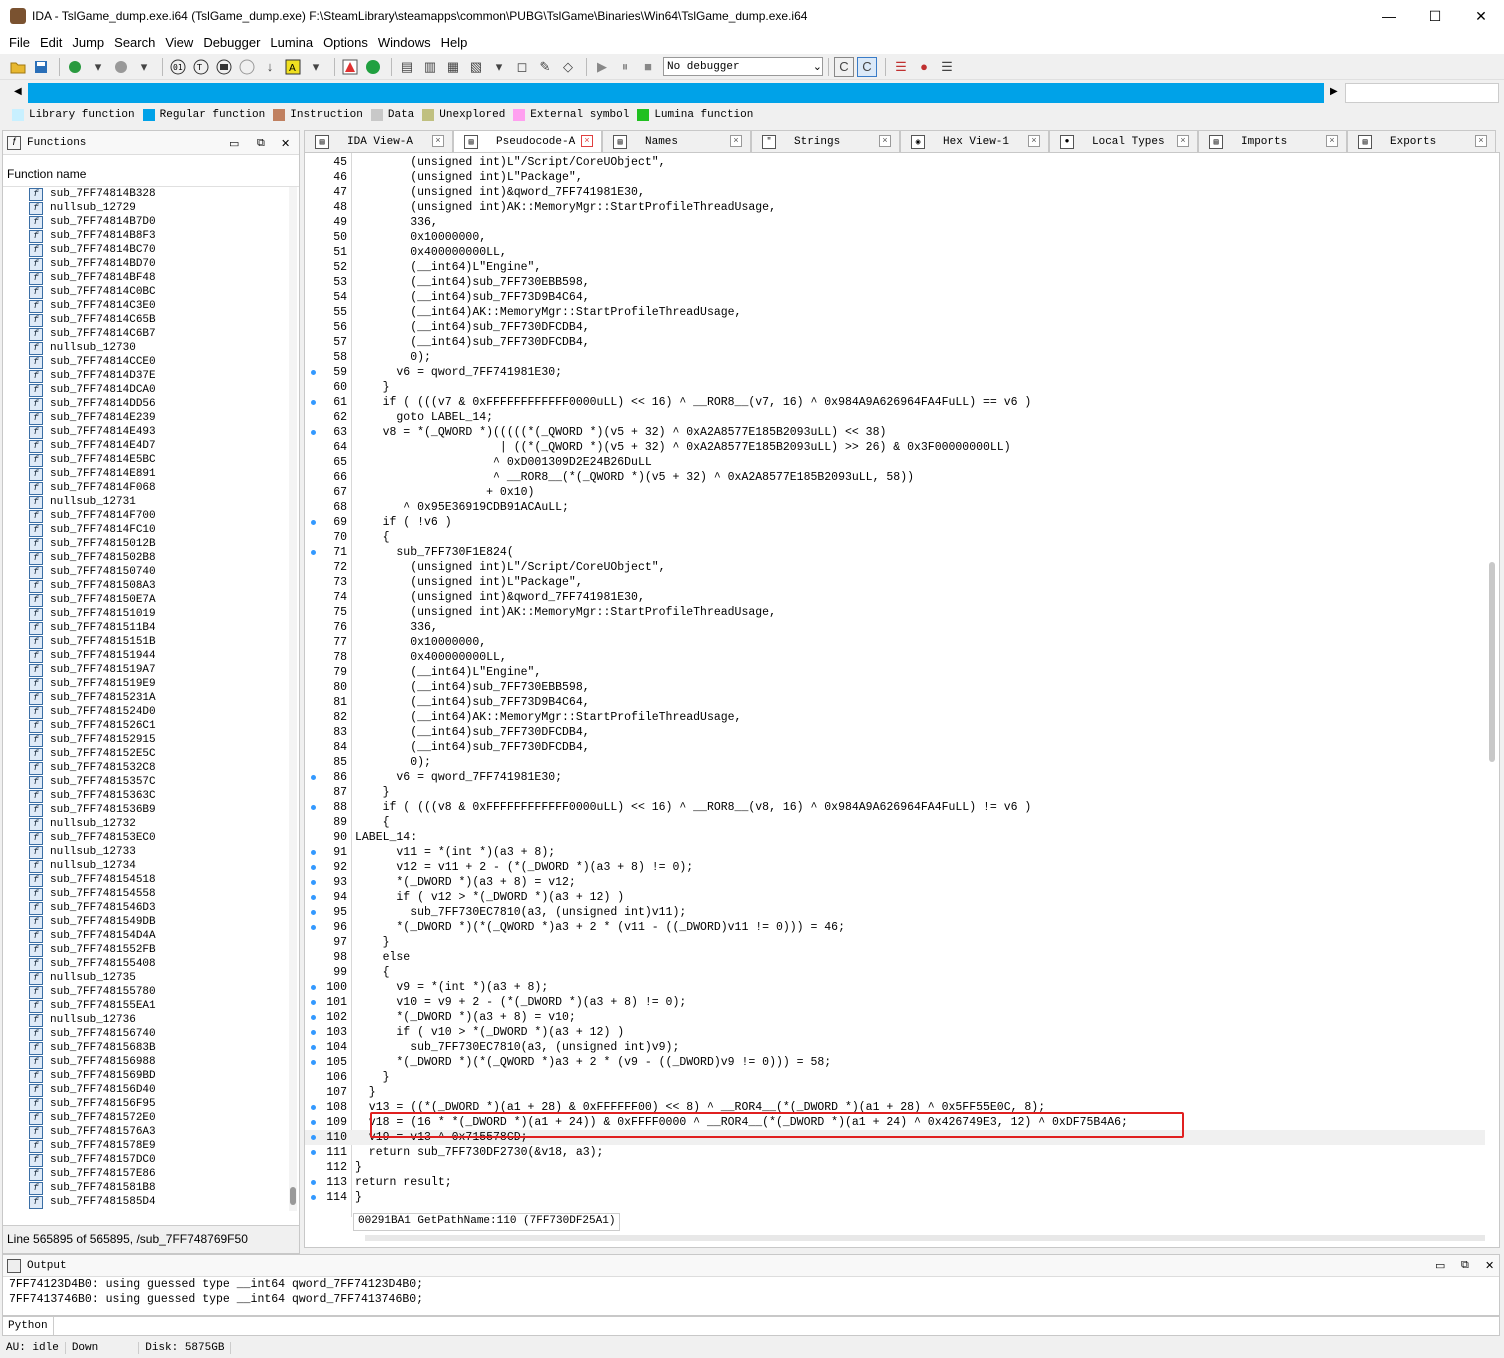 The height and width of the screenshot is (1358, 1504). Describe the element at coordinates (151, 754) in the screenshot. I see `function-list-item: f sub_7FF748152E5C` at that location.